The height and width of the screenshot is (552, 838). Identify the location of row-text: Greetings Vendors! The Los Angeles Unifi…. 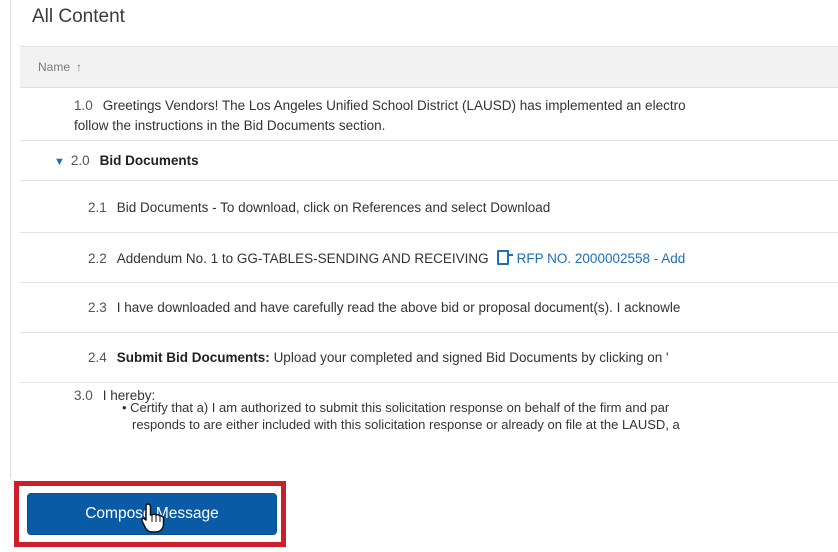
(394, 105).